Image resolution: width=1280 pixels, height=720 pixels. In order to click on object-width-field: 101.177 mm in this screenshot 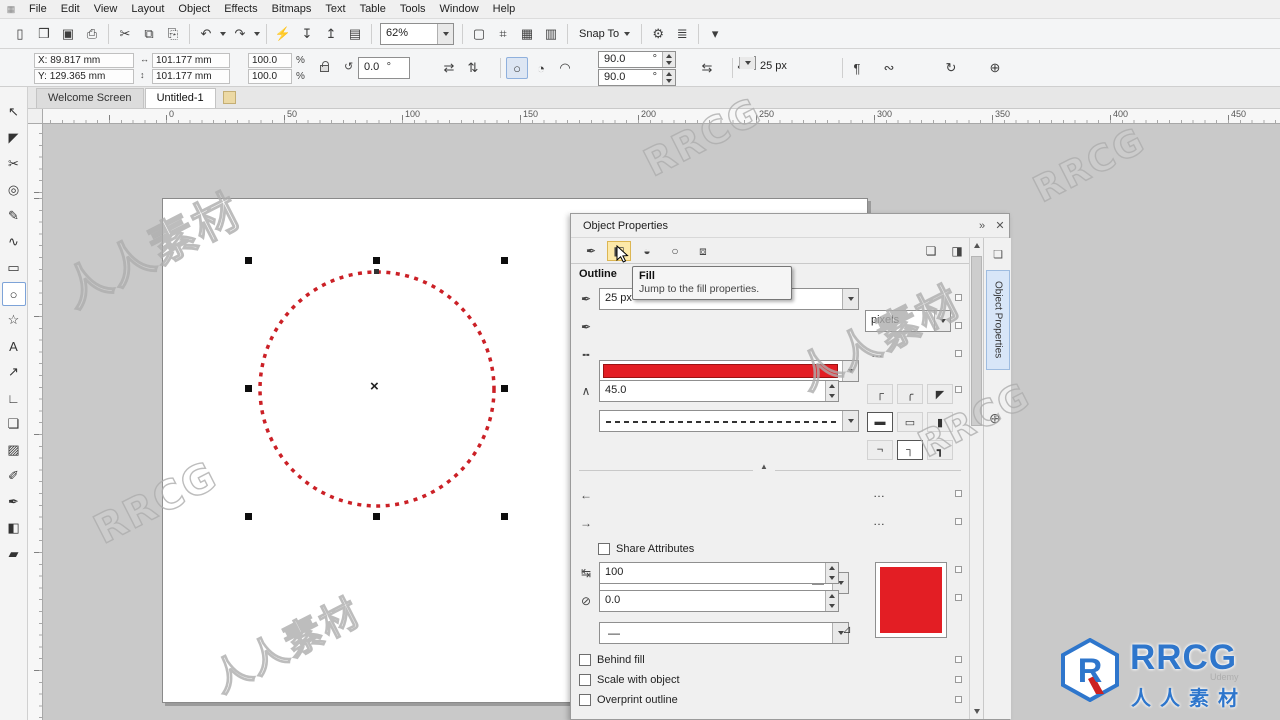, I will do `click(191, 60)`.